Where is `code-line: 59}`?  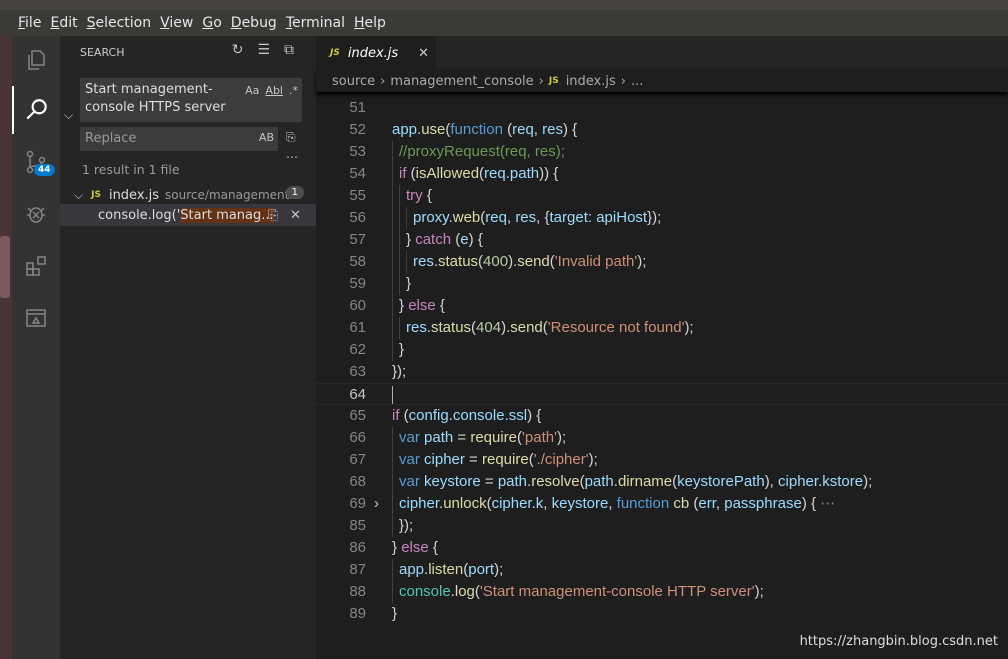
code-line: 59} is located at coordinates (662, 284).